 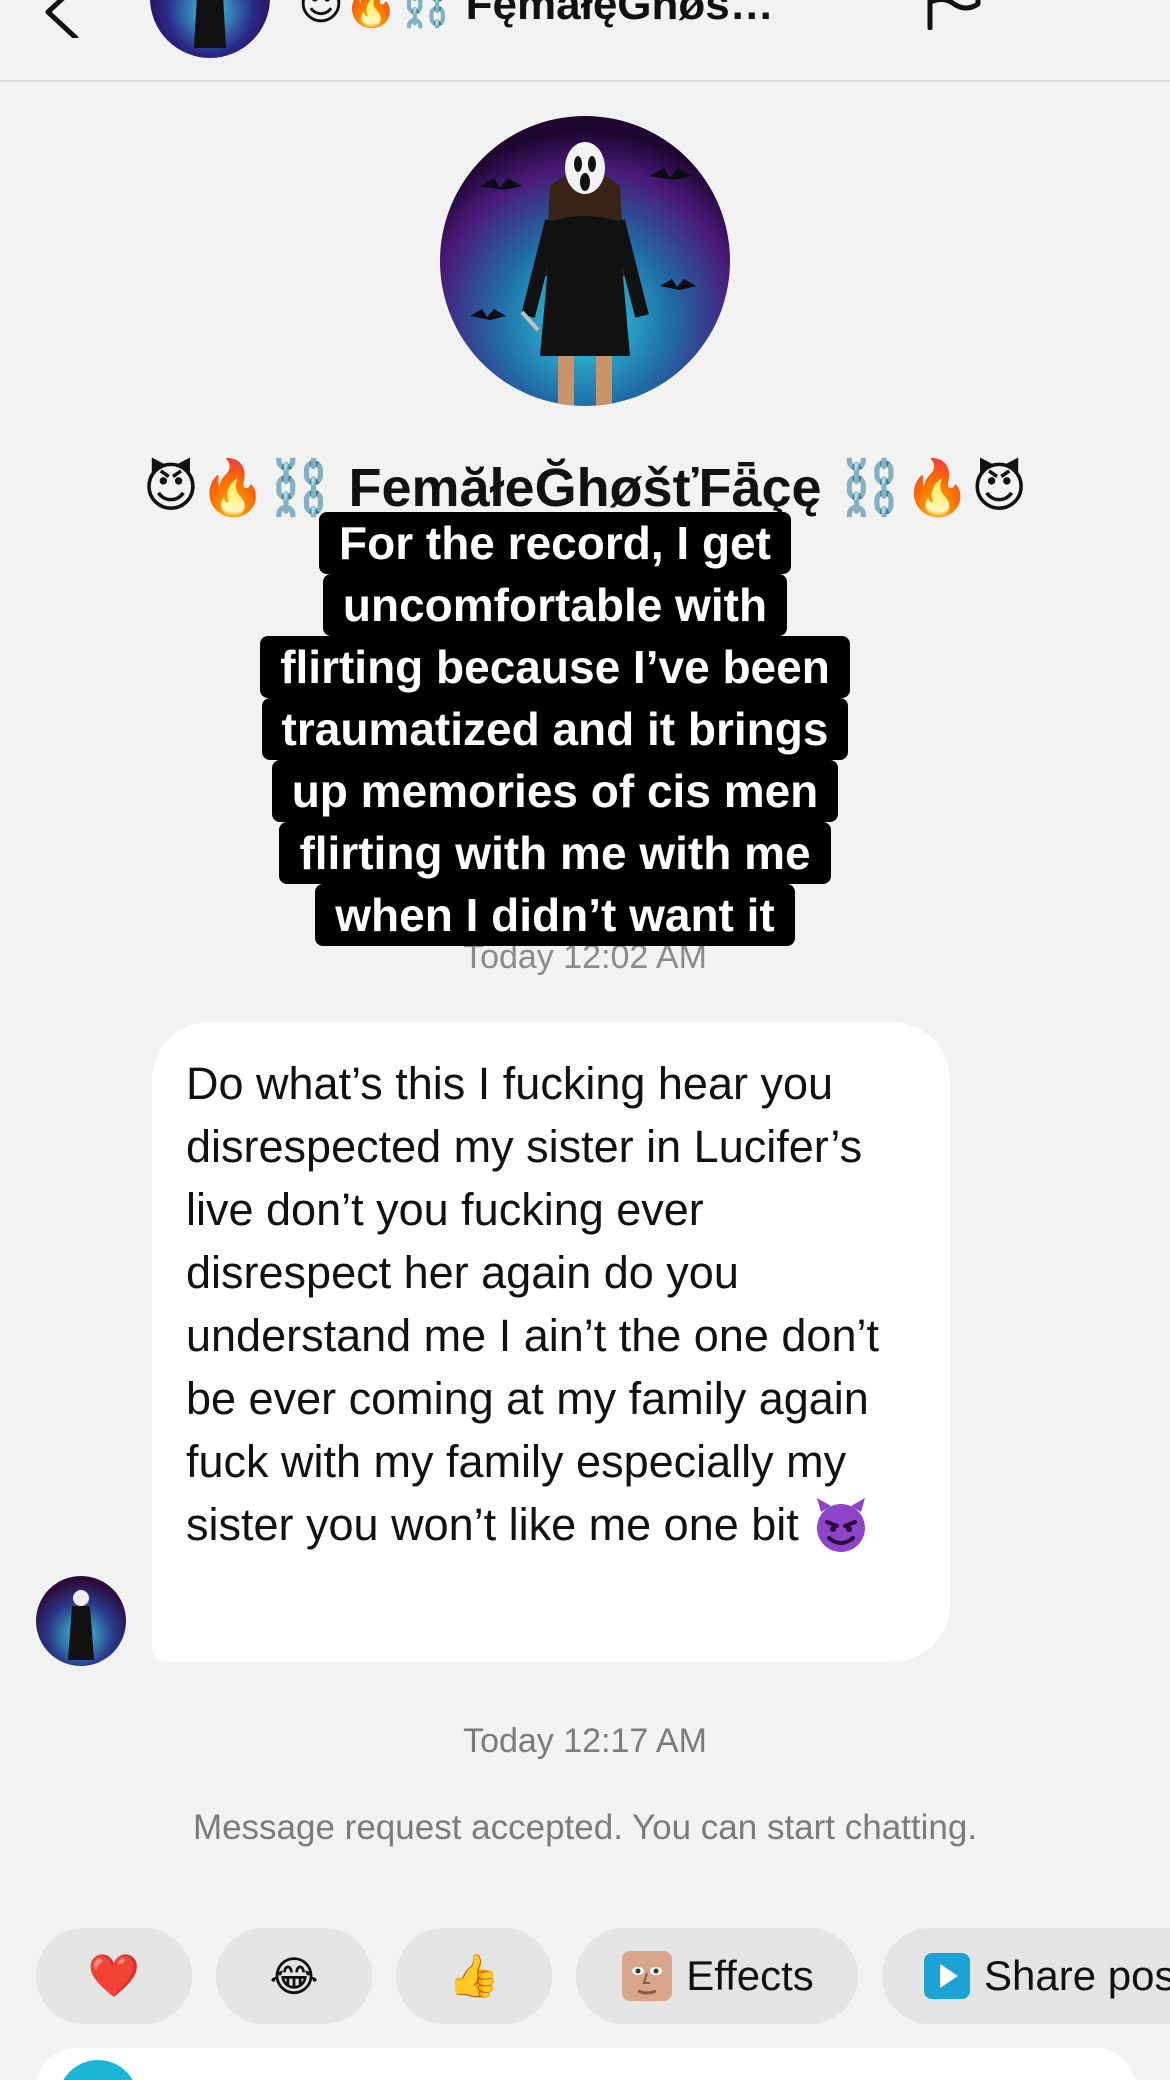 I want to click on share-post-button: Share pos, so click(x=1026, y=1976).